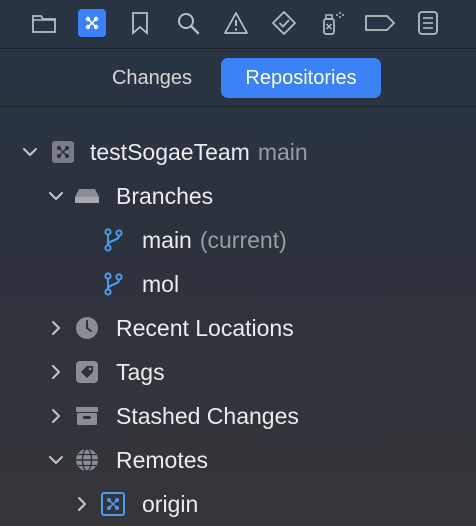  Describe the element at coordinates (167, 240) in the screenshot. I see `branch-name: main` at that location.